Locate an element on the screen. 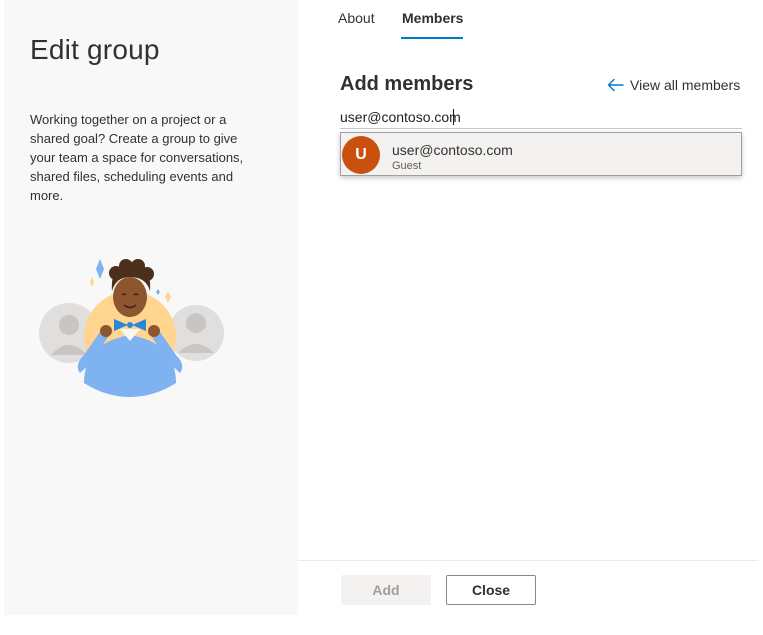 This screenshot has height=635, width=763. tab-about: About is located at coordinates (356, 18).